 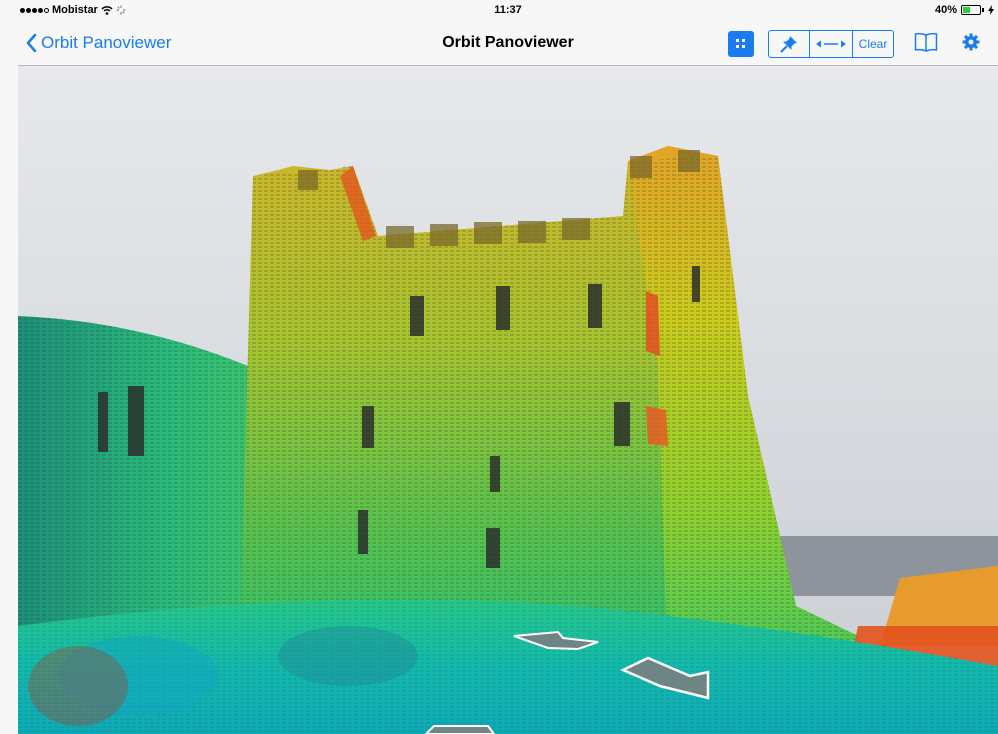 I want to click on navigation-bar: Orbit Panoviewer Orbit Panoviewer Clear, so click(x=508, y=43).